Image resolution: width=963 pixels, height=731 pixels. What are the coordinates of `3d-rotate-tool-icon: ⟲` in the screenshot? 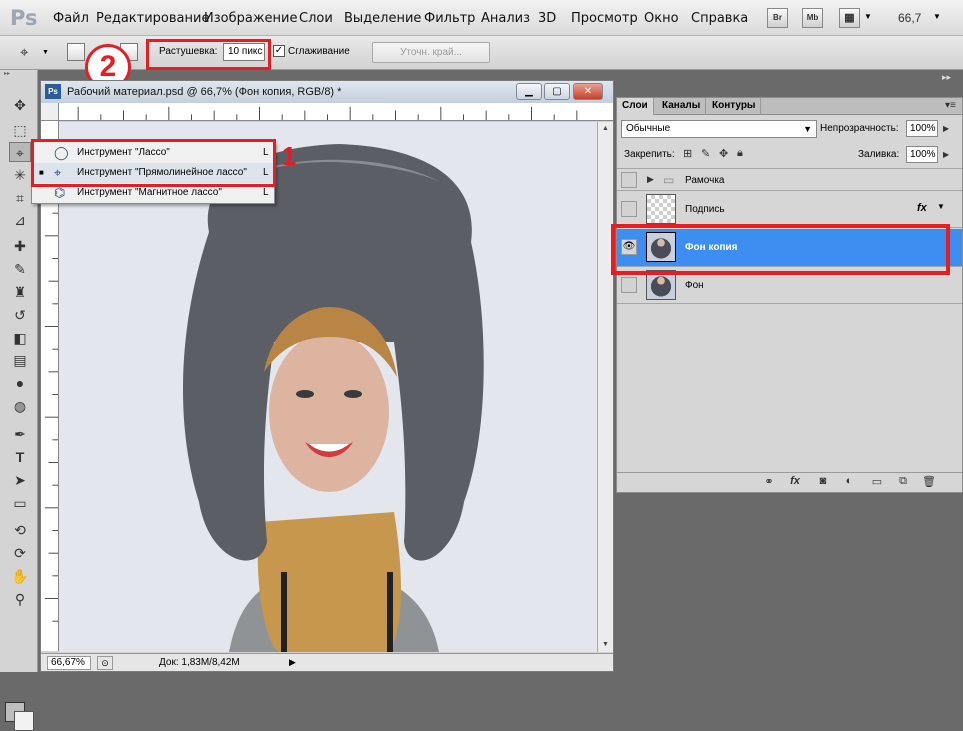 It's located at (20, 530).